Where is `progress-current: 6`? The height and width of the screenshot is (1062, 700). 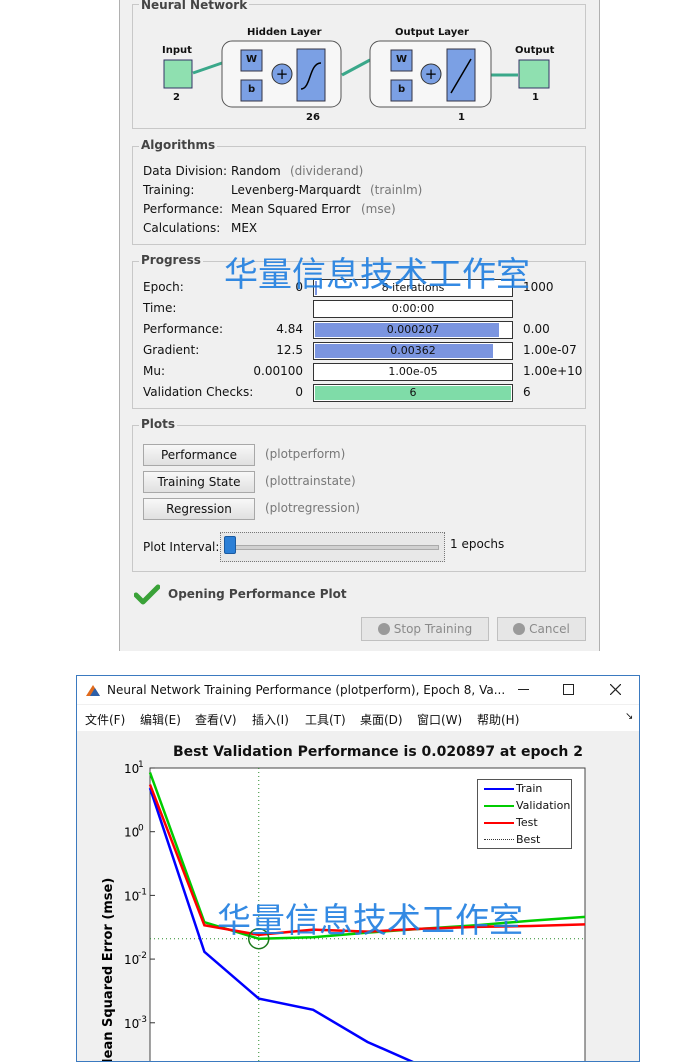
progress-current: 6 is located at coordinates (413, 392).